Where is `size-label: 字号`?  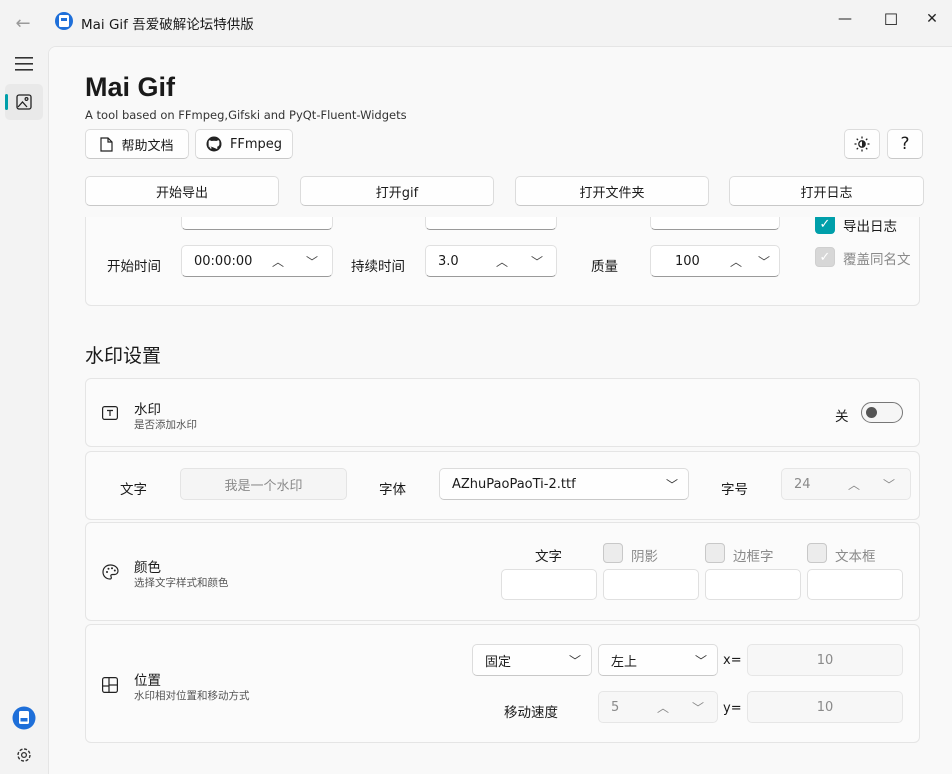
size-label: 字号 is located at coordinates (734, 490).